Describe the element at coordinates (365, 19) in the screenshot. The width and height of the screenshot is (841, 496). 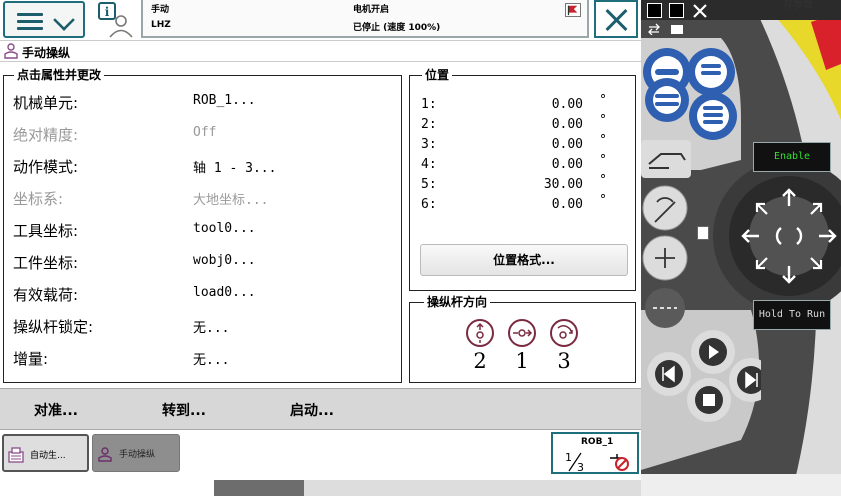
I see `status-bar: 手动 LHZ 电机开启 已停止 (速度 100%)` at that location.